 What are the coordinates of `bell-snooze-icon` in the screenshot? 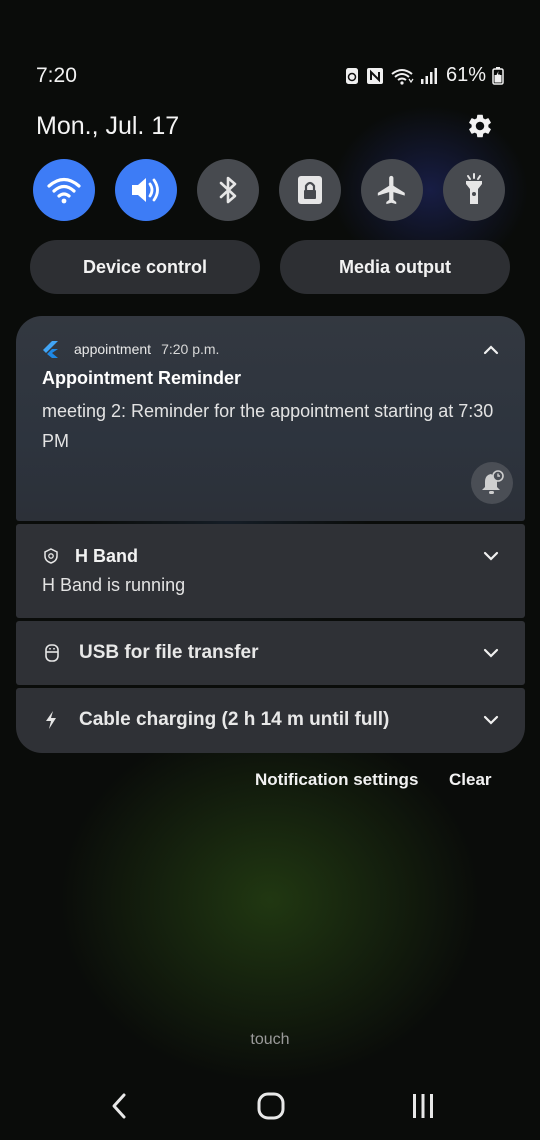 It's located at (493, 482).